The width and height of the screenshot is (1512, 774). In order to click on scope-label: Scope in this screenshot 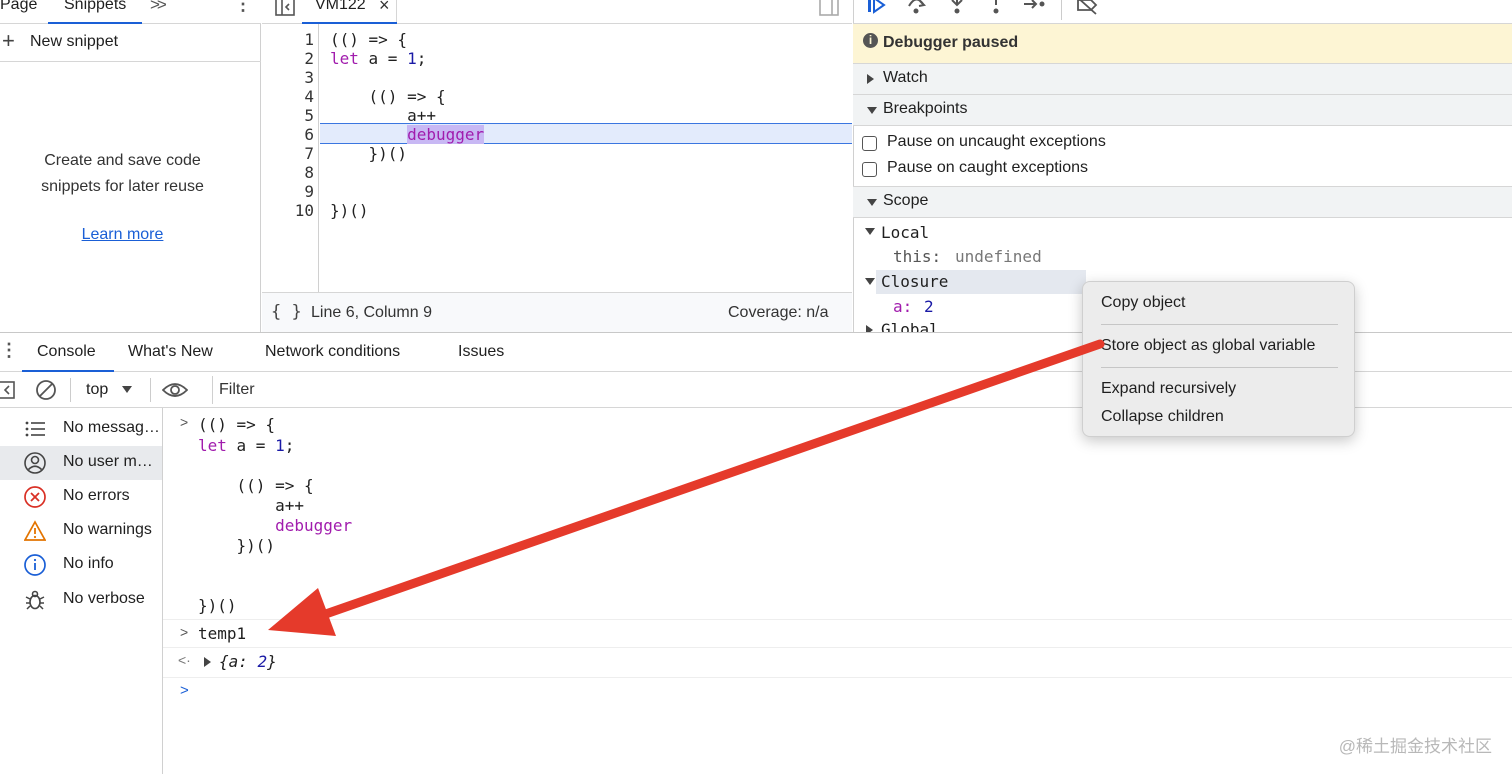, I will do `click(906, 200)`.